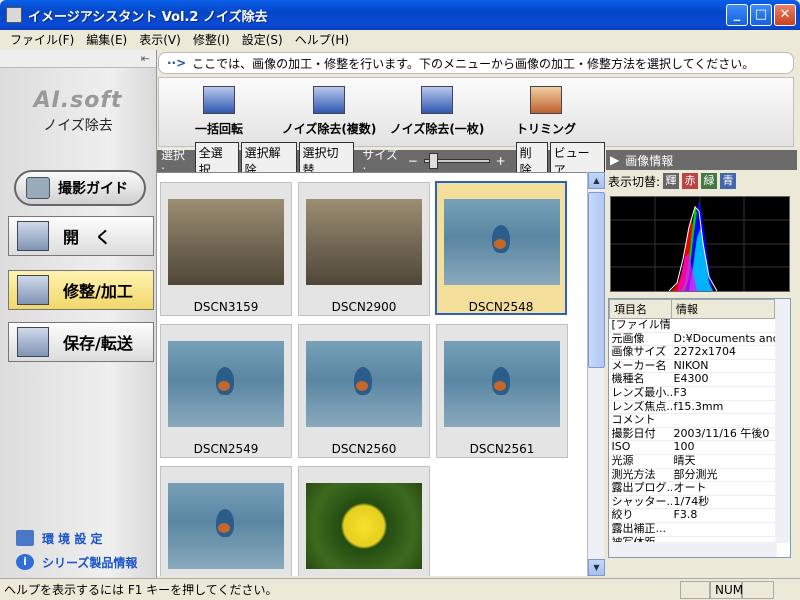 The height and width of the screenshot is (600, 800). I want to click on blue-switch: 青, so click(728, 181).